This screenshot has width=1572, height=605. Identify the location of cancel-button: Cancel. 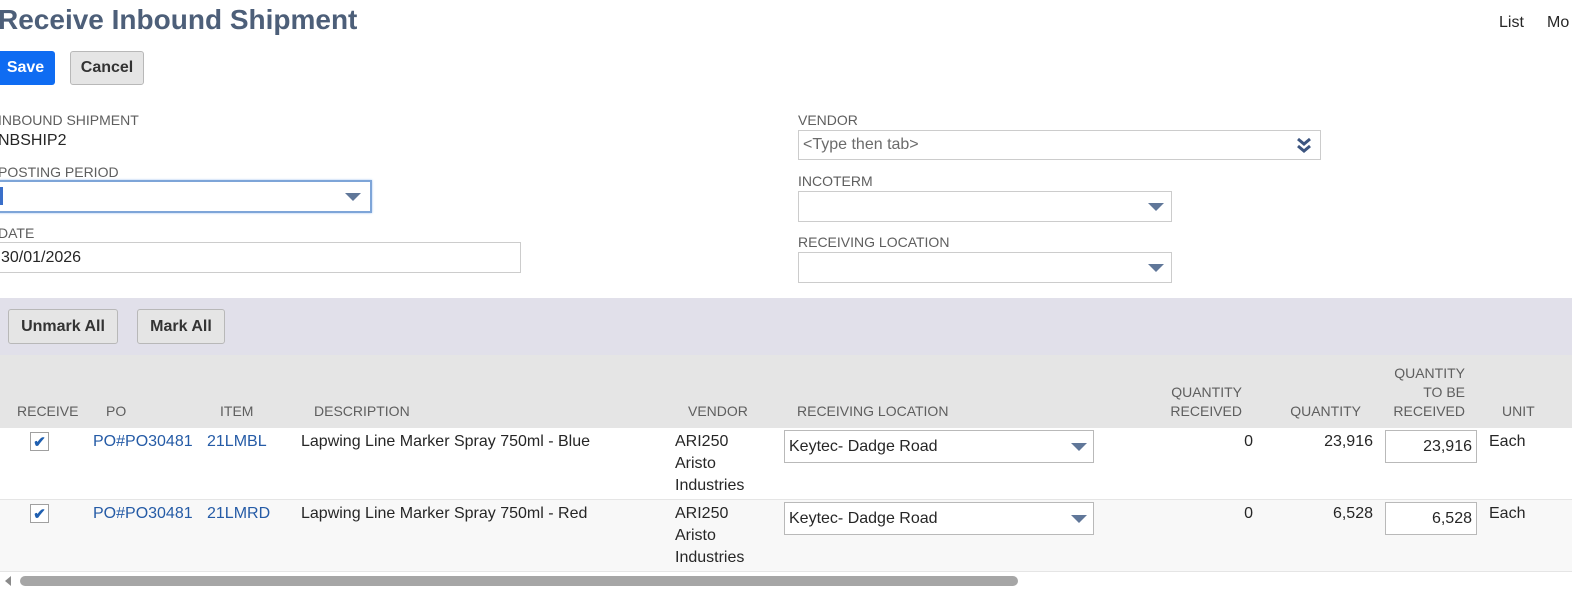
(107, 68).